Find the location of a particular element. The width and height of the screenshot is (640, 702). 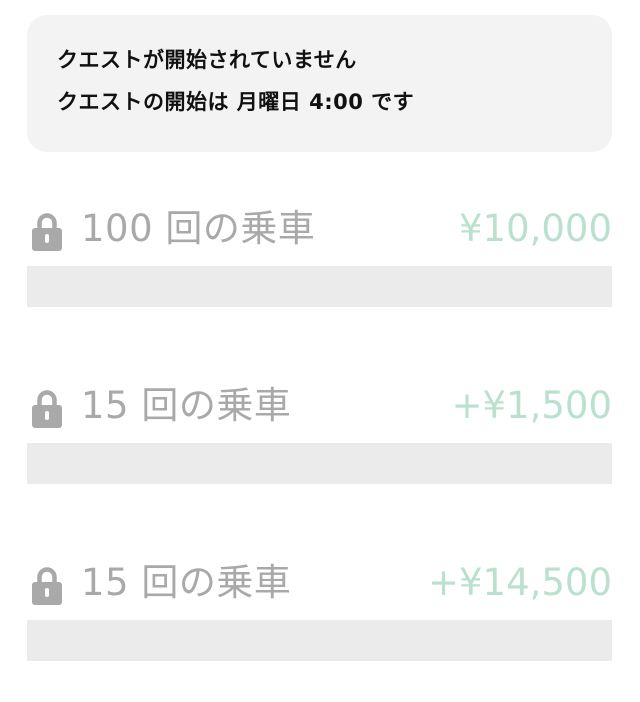

quest-header: 15 回の乗車 +¥1,500 is located at coordinates (319, 407).